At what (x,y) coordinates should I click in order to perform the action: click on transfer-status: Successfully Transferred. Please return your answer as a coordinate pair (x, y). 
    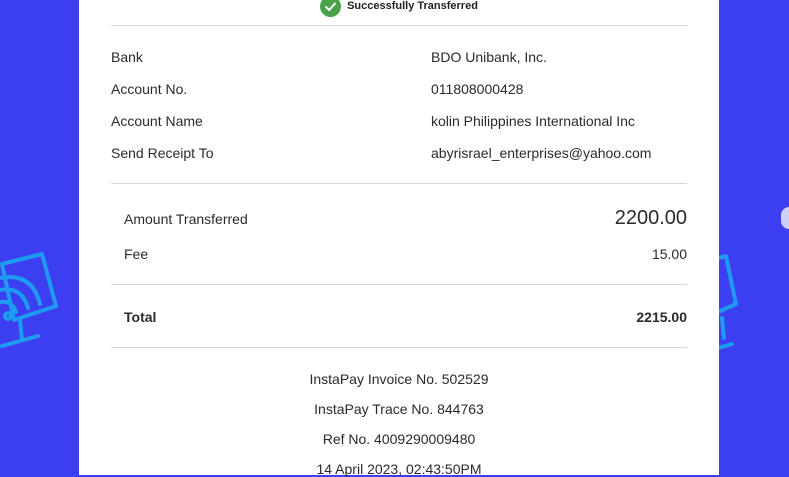
    Looking at the image, I should click on (399, 9).